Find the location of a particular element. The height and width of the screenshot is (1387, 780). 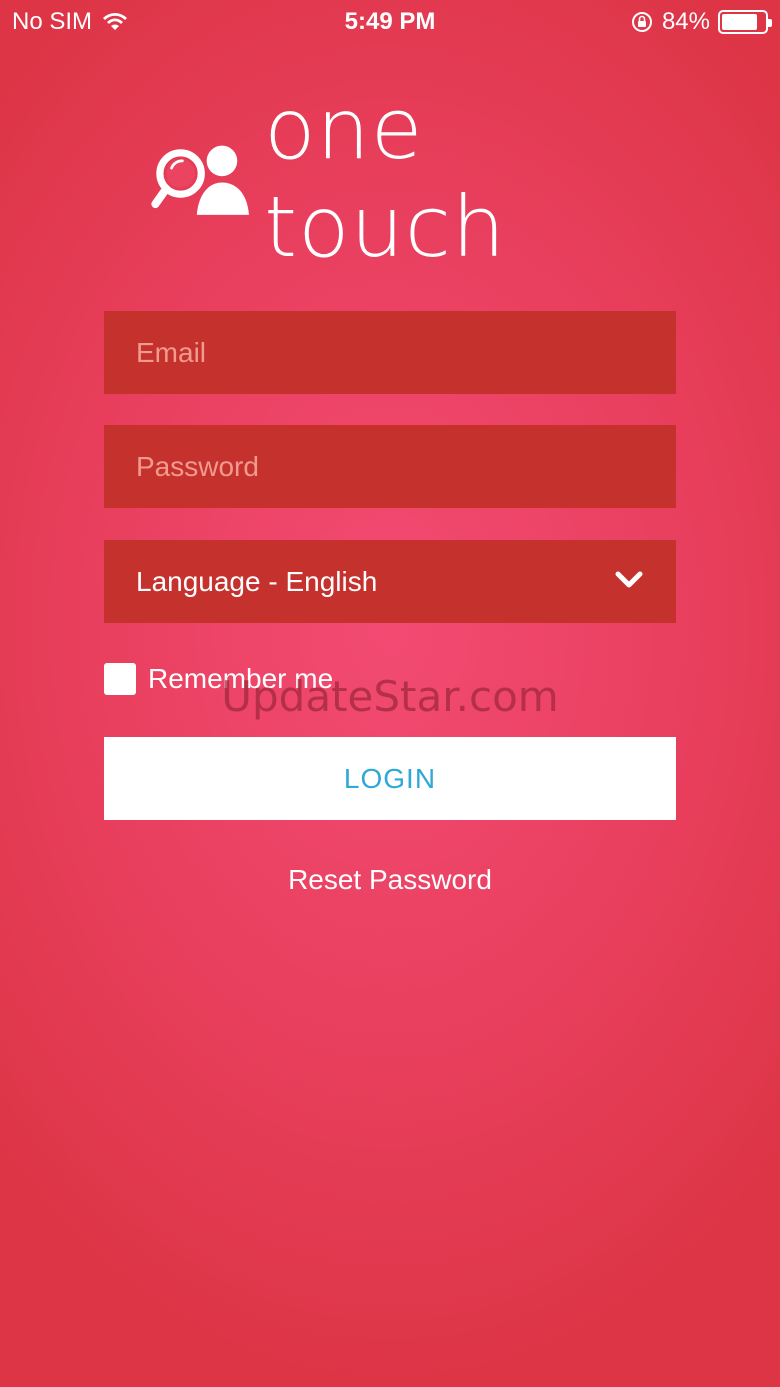

user-search-icon is located at coordinates (200, 180).